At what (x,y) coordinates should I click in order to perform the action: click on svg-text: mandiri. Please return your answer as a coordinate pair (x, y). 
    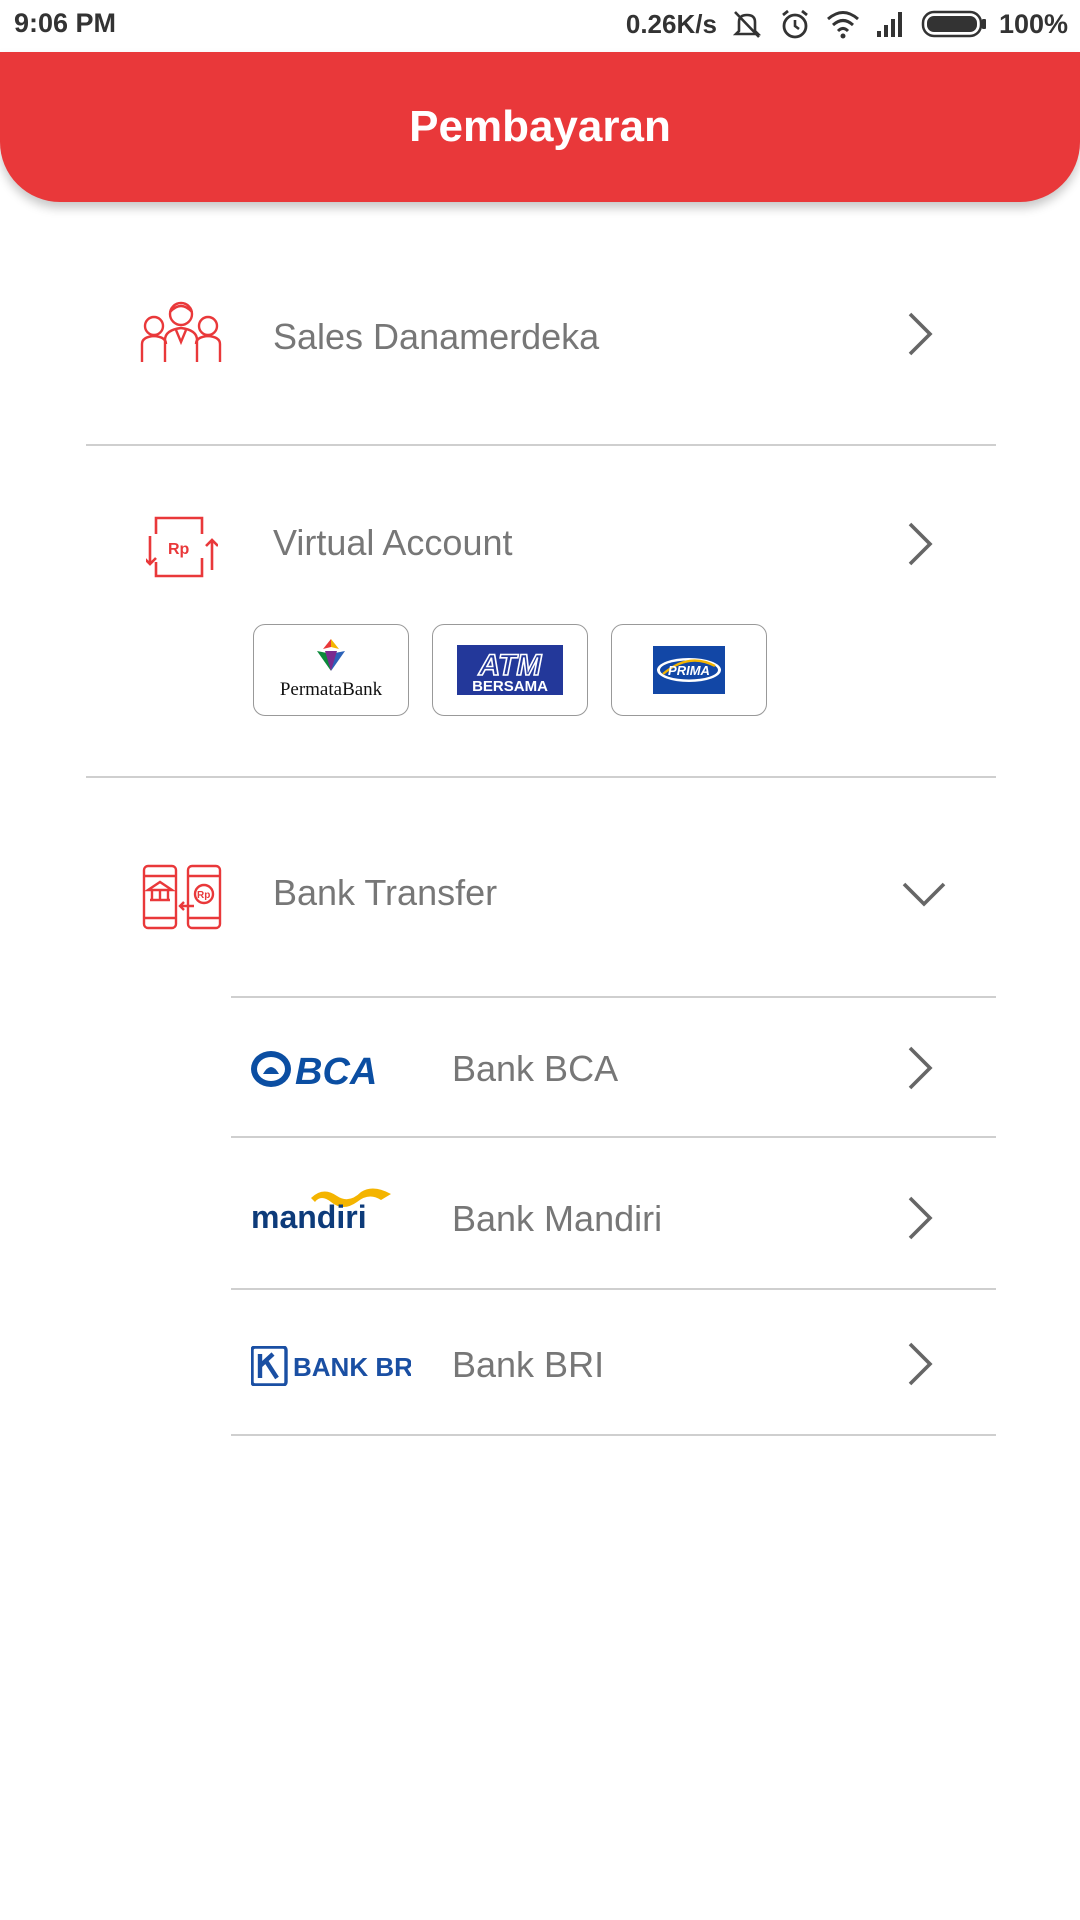
    Looking at the image, I should click on (309, 1216).